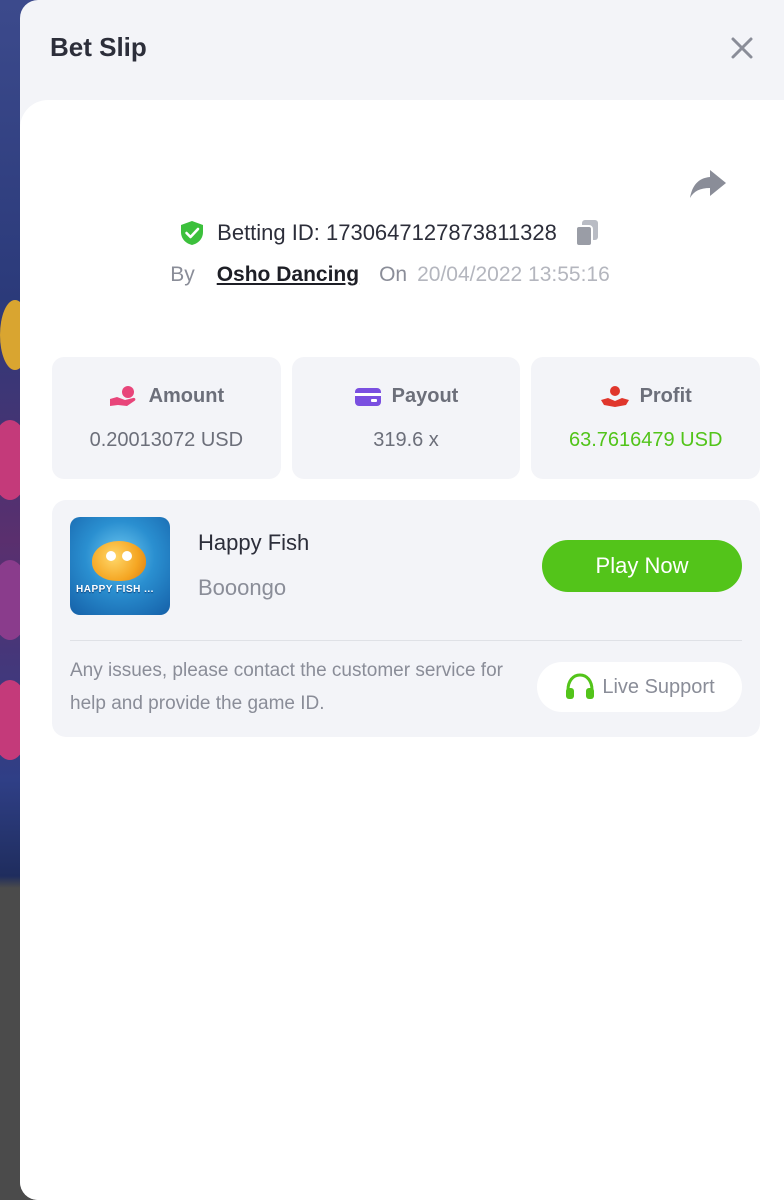 This screenshot has height=1200, width=784. What do you see at coordinates (254, 542) in the screenshot?
I see `game-name: Happy Fish` at bounding box center [254, 542].